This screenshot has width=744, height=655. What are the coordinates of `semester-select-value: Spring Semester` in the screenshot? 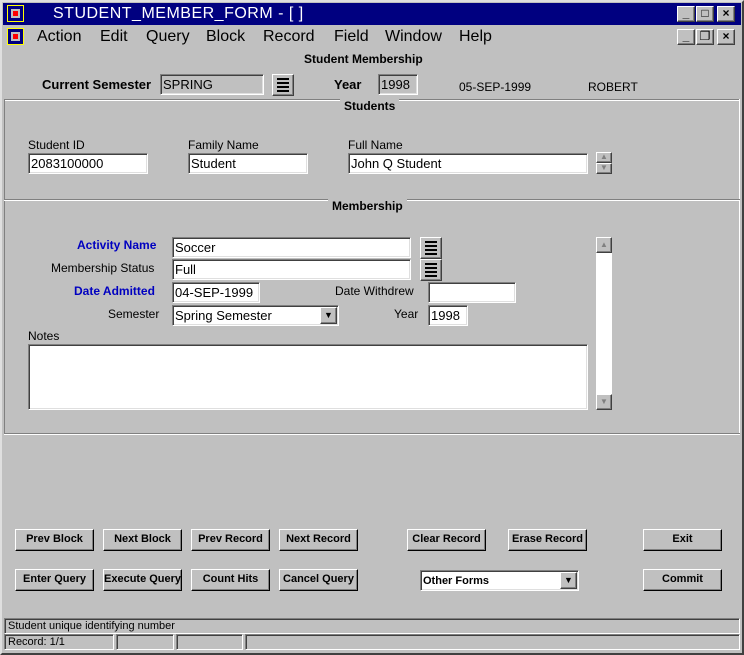 It's located at (223, 315).